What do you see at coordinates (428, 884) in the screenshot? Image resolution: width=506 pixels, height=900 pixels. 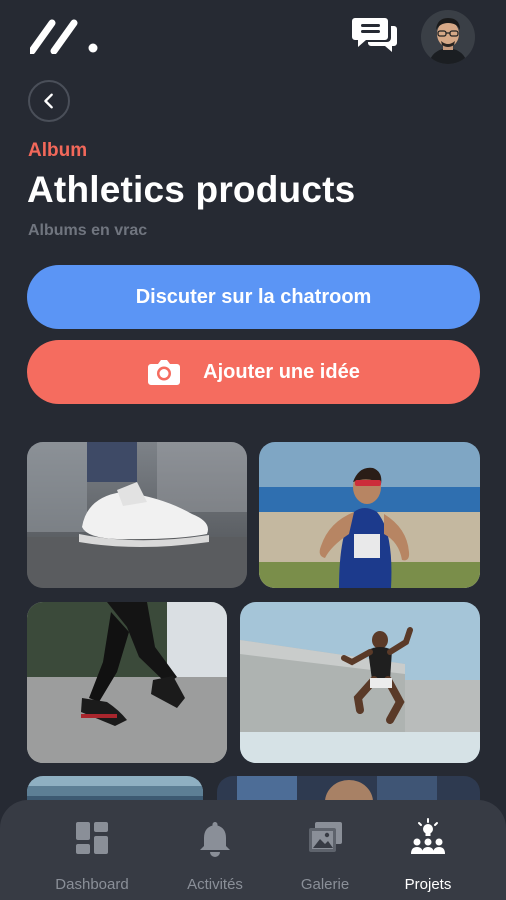 I see `nav-label-projets: Projets` at bounding box center [428, 884].